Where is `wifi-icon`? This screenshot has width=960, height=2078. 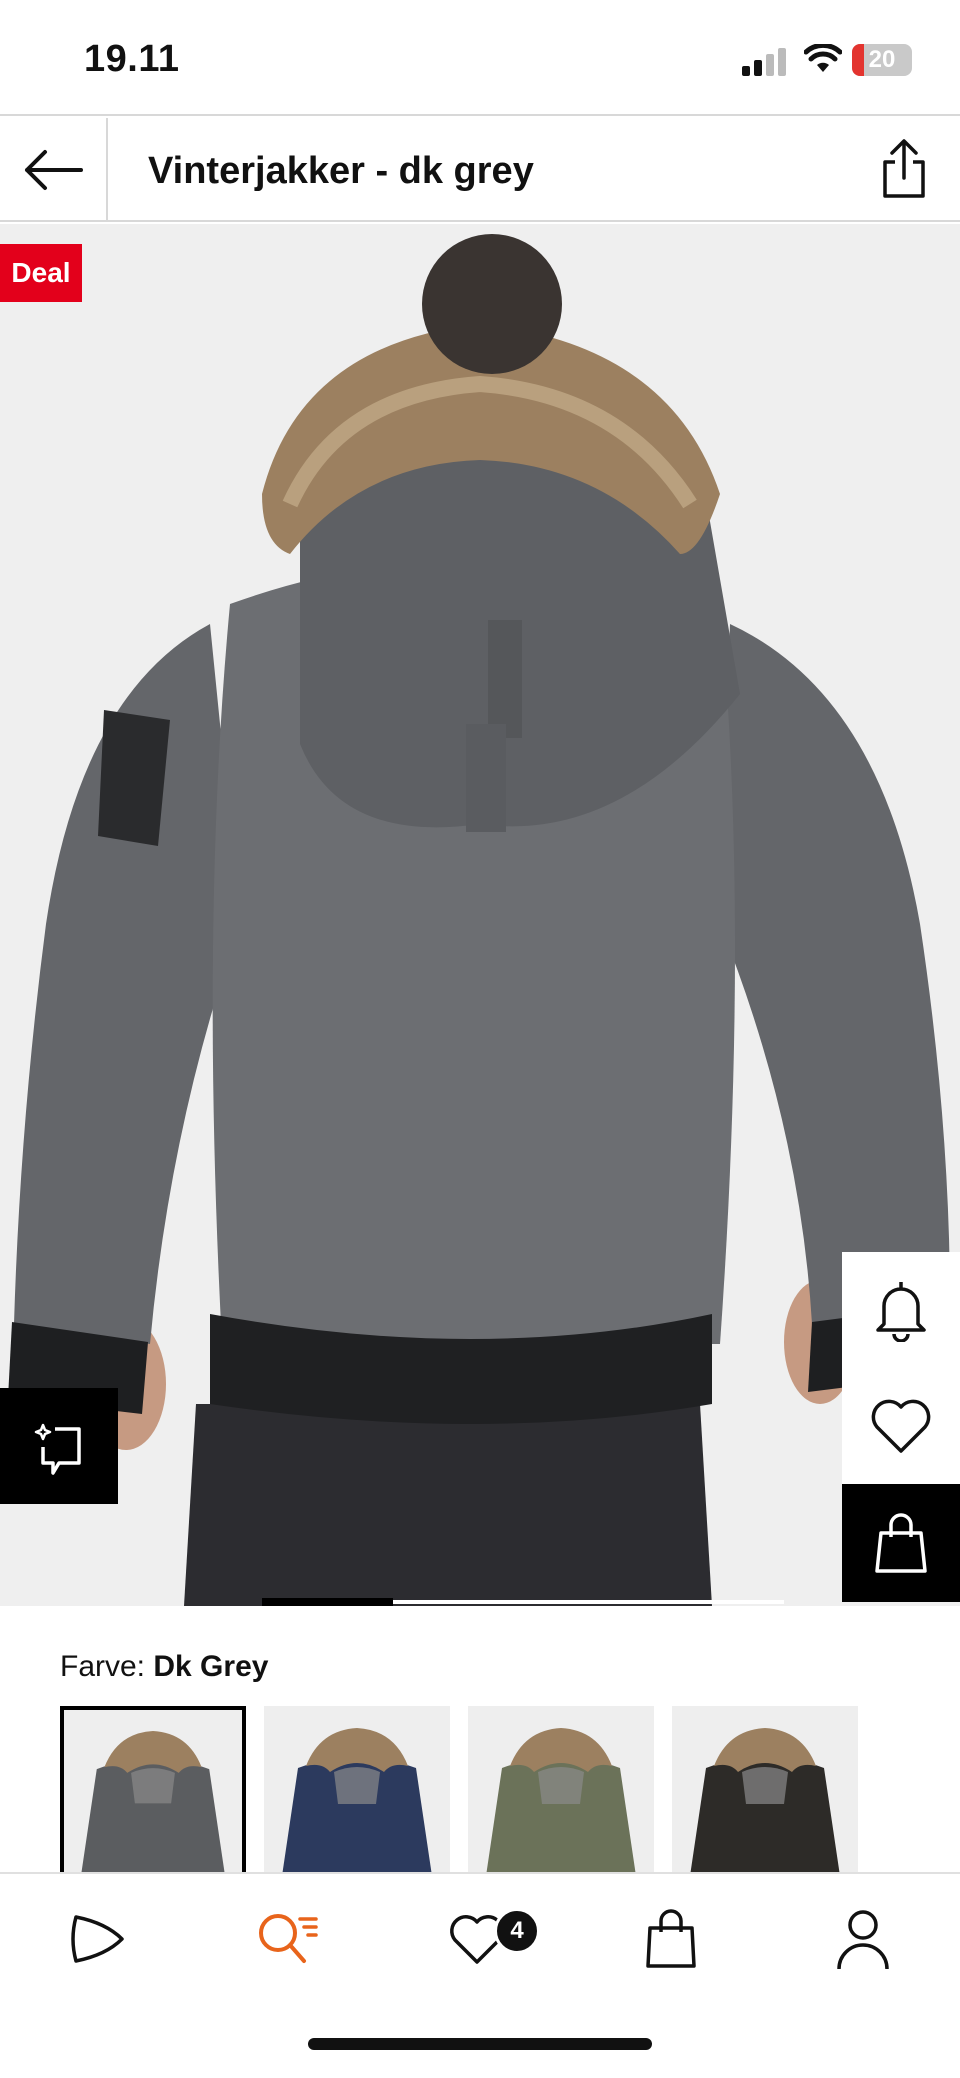
wifi-icon is located at coordinates (823, 58).